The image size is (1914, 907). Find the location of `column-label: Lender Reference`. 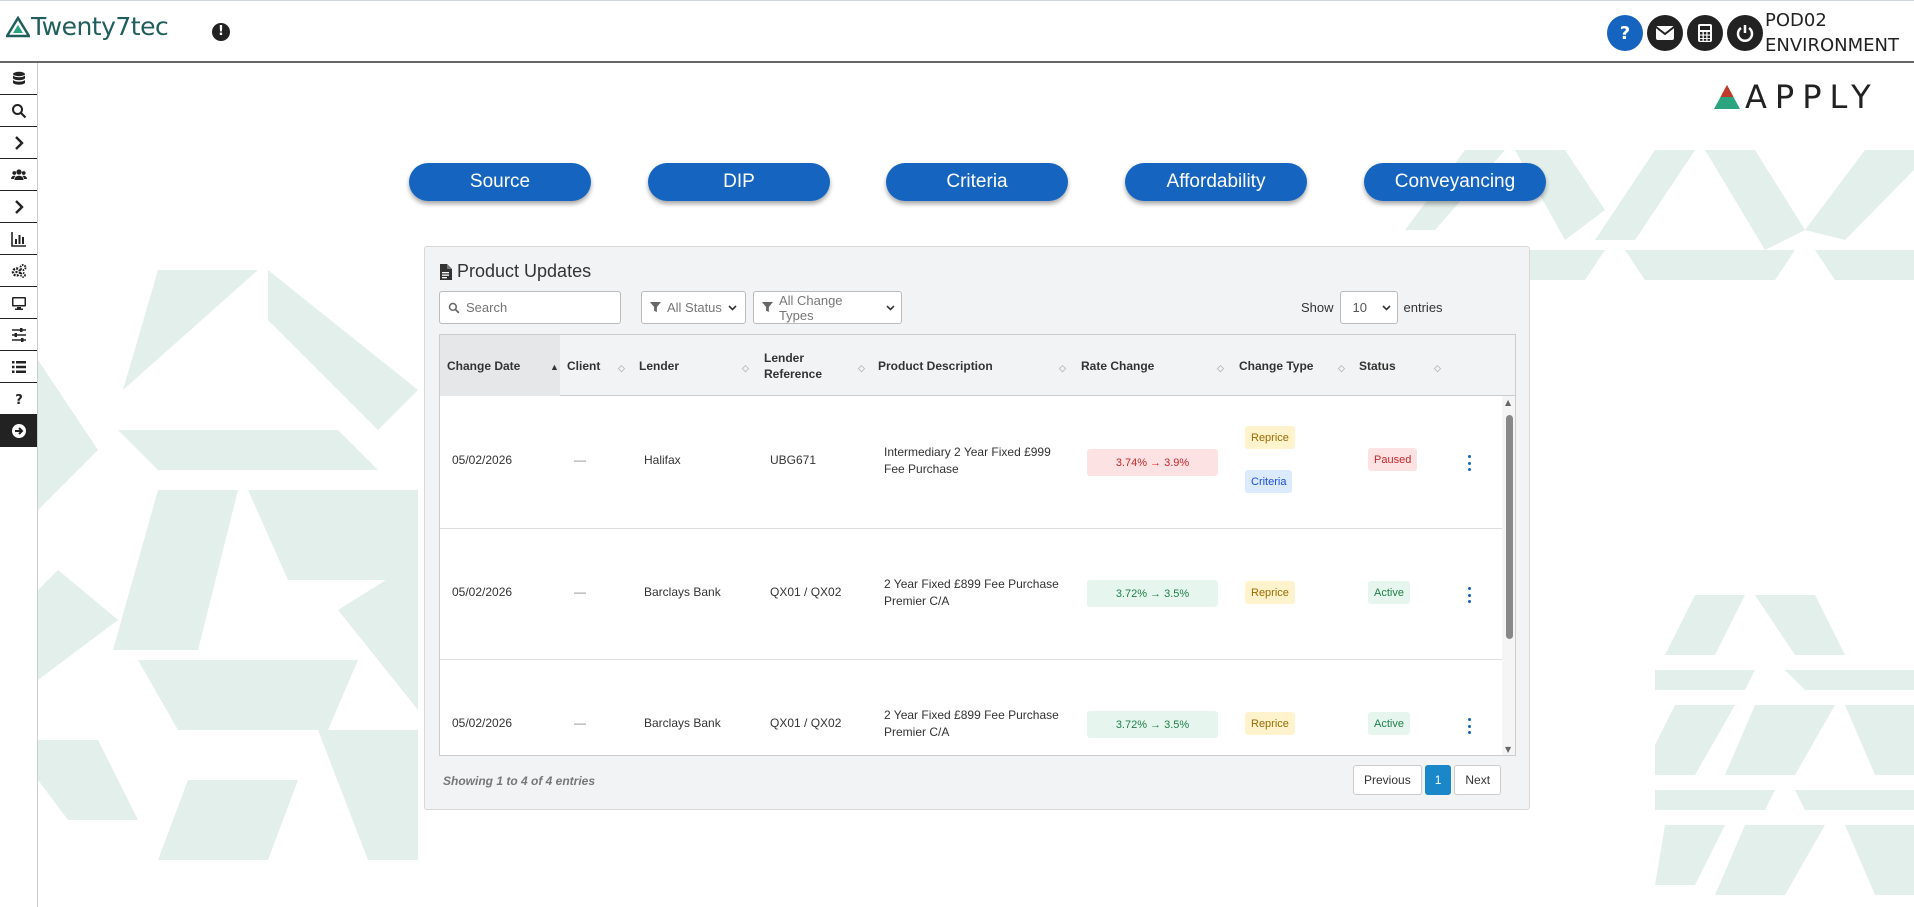

column-label: Lender Reference is located at coordinates (793, 365).